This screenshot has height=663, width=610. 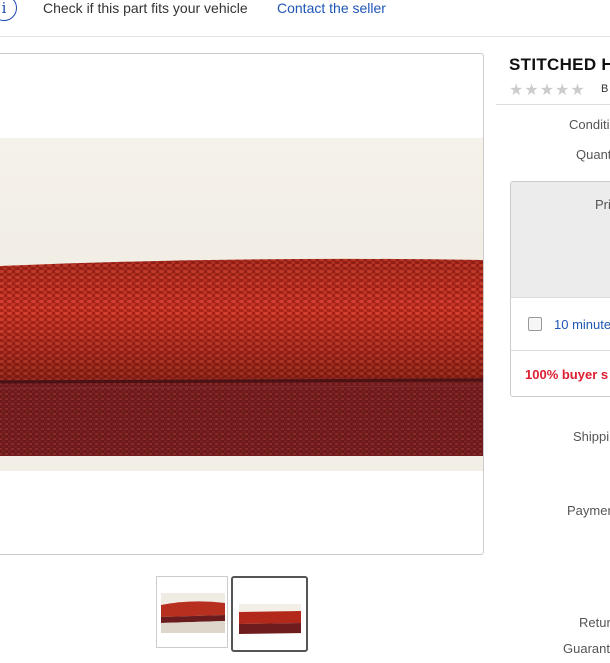 I want to click on thumbnail-1-image, so click(x=193, y=613).